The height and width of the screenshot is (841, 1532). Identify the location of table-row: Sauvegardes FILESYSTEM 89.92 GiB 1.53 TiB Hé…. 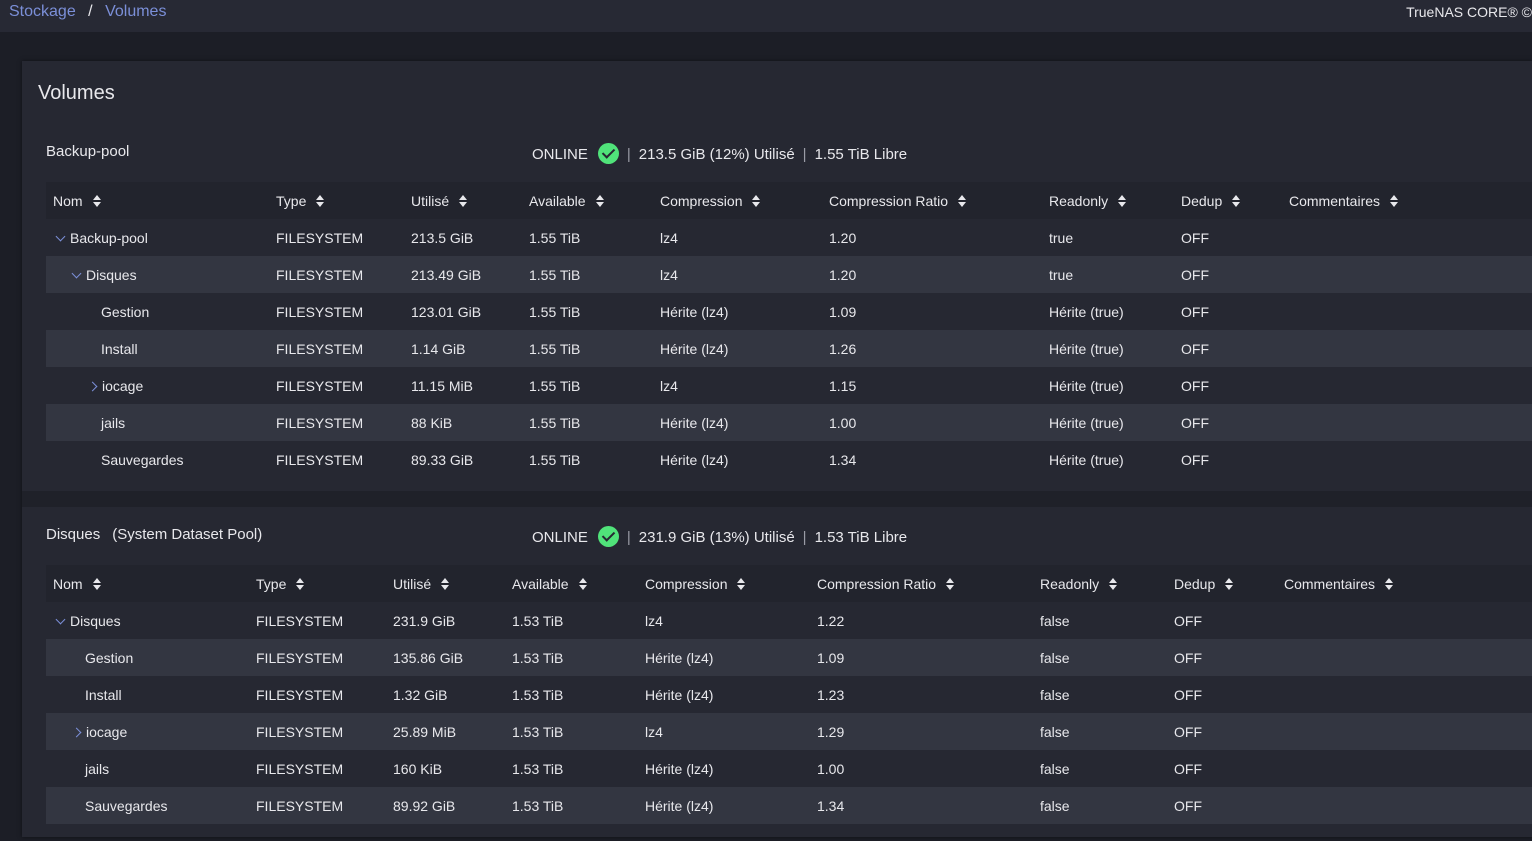
(789, 805).